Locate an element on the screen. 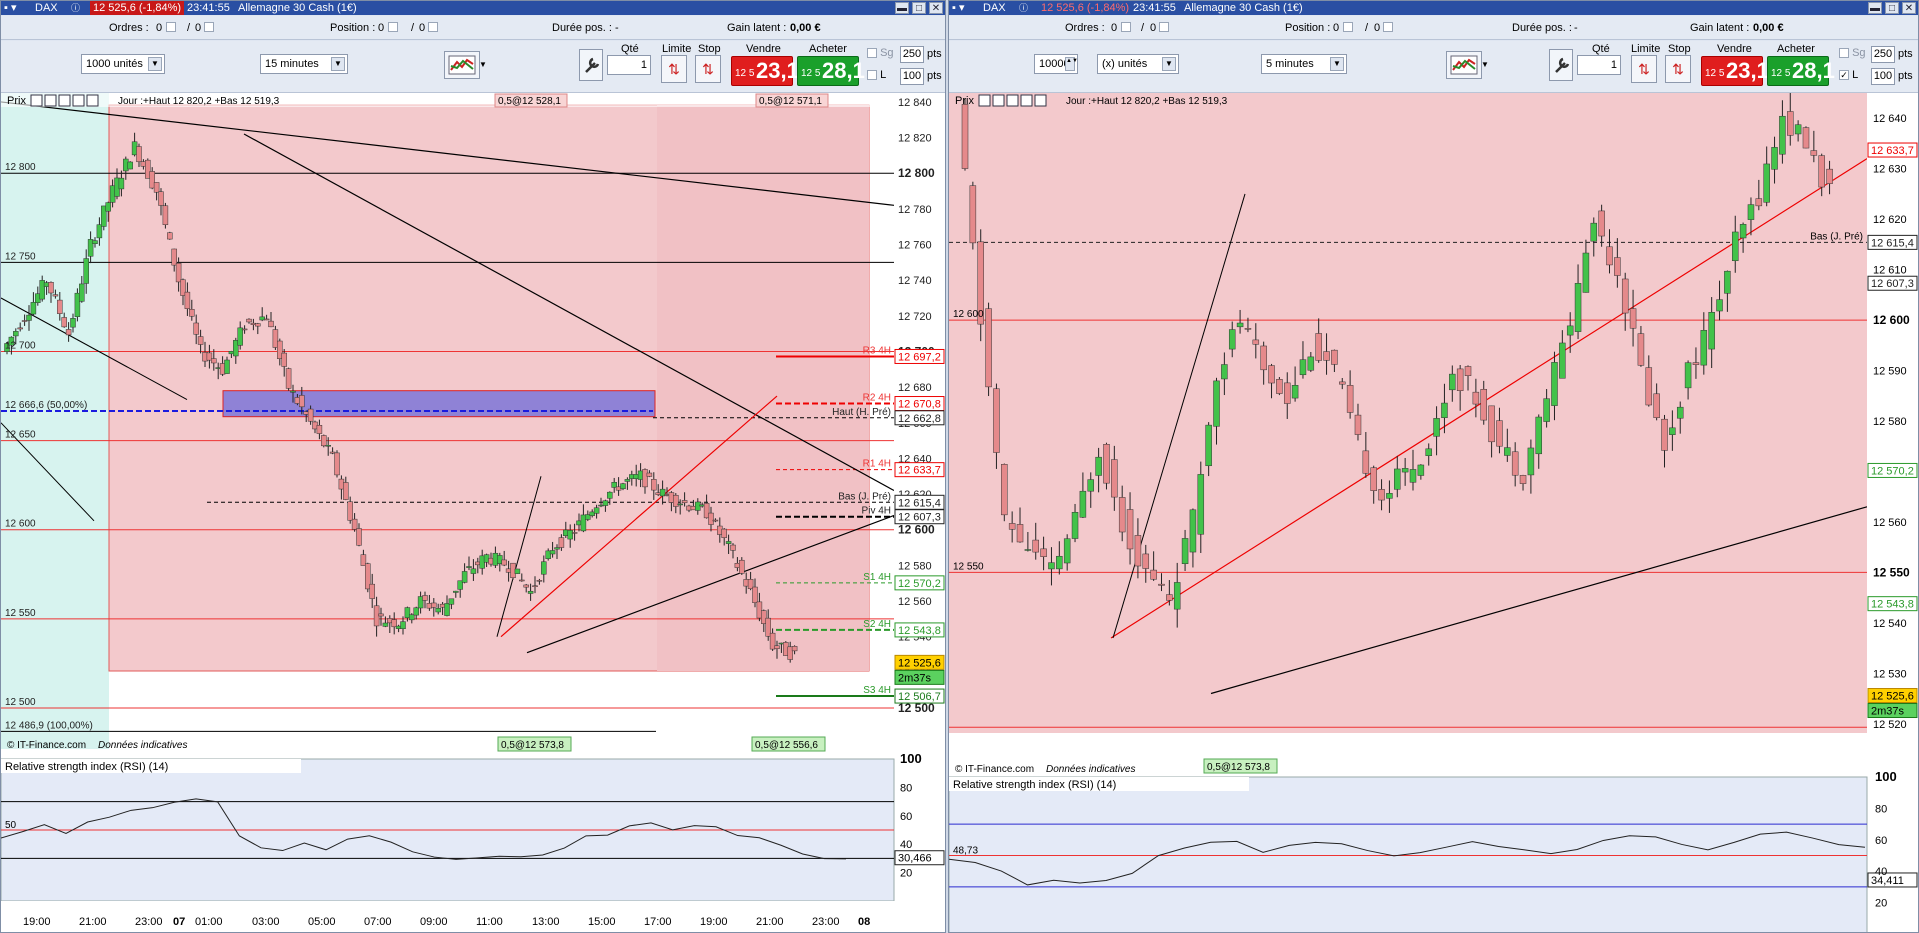 This screenshot has height=933, width=1919. gain-value: 0,00 € is located at coordinates (1768, 28).